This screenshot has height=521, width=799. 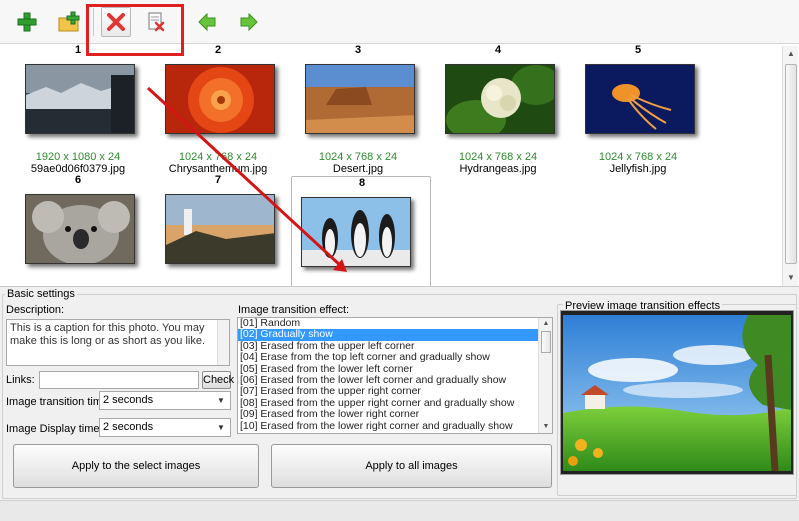 I want to click on transition-time-label: Image transition time:, so click(x=59, y=402).